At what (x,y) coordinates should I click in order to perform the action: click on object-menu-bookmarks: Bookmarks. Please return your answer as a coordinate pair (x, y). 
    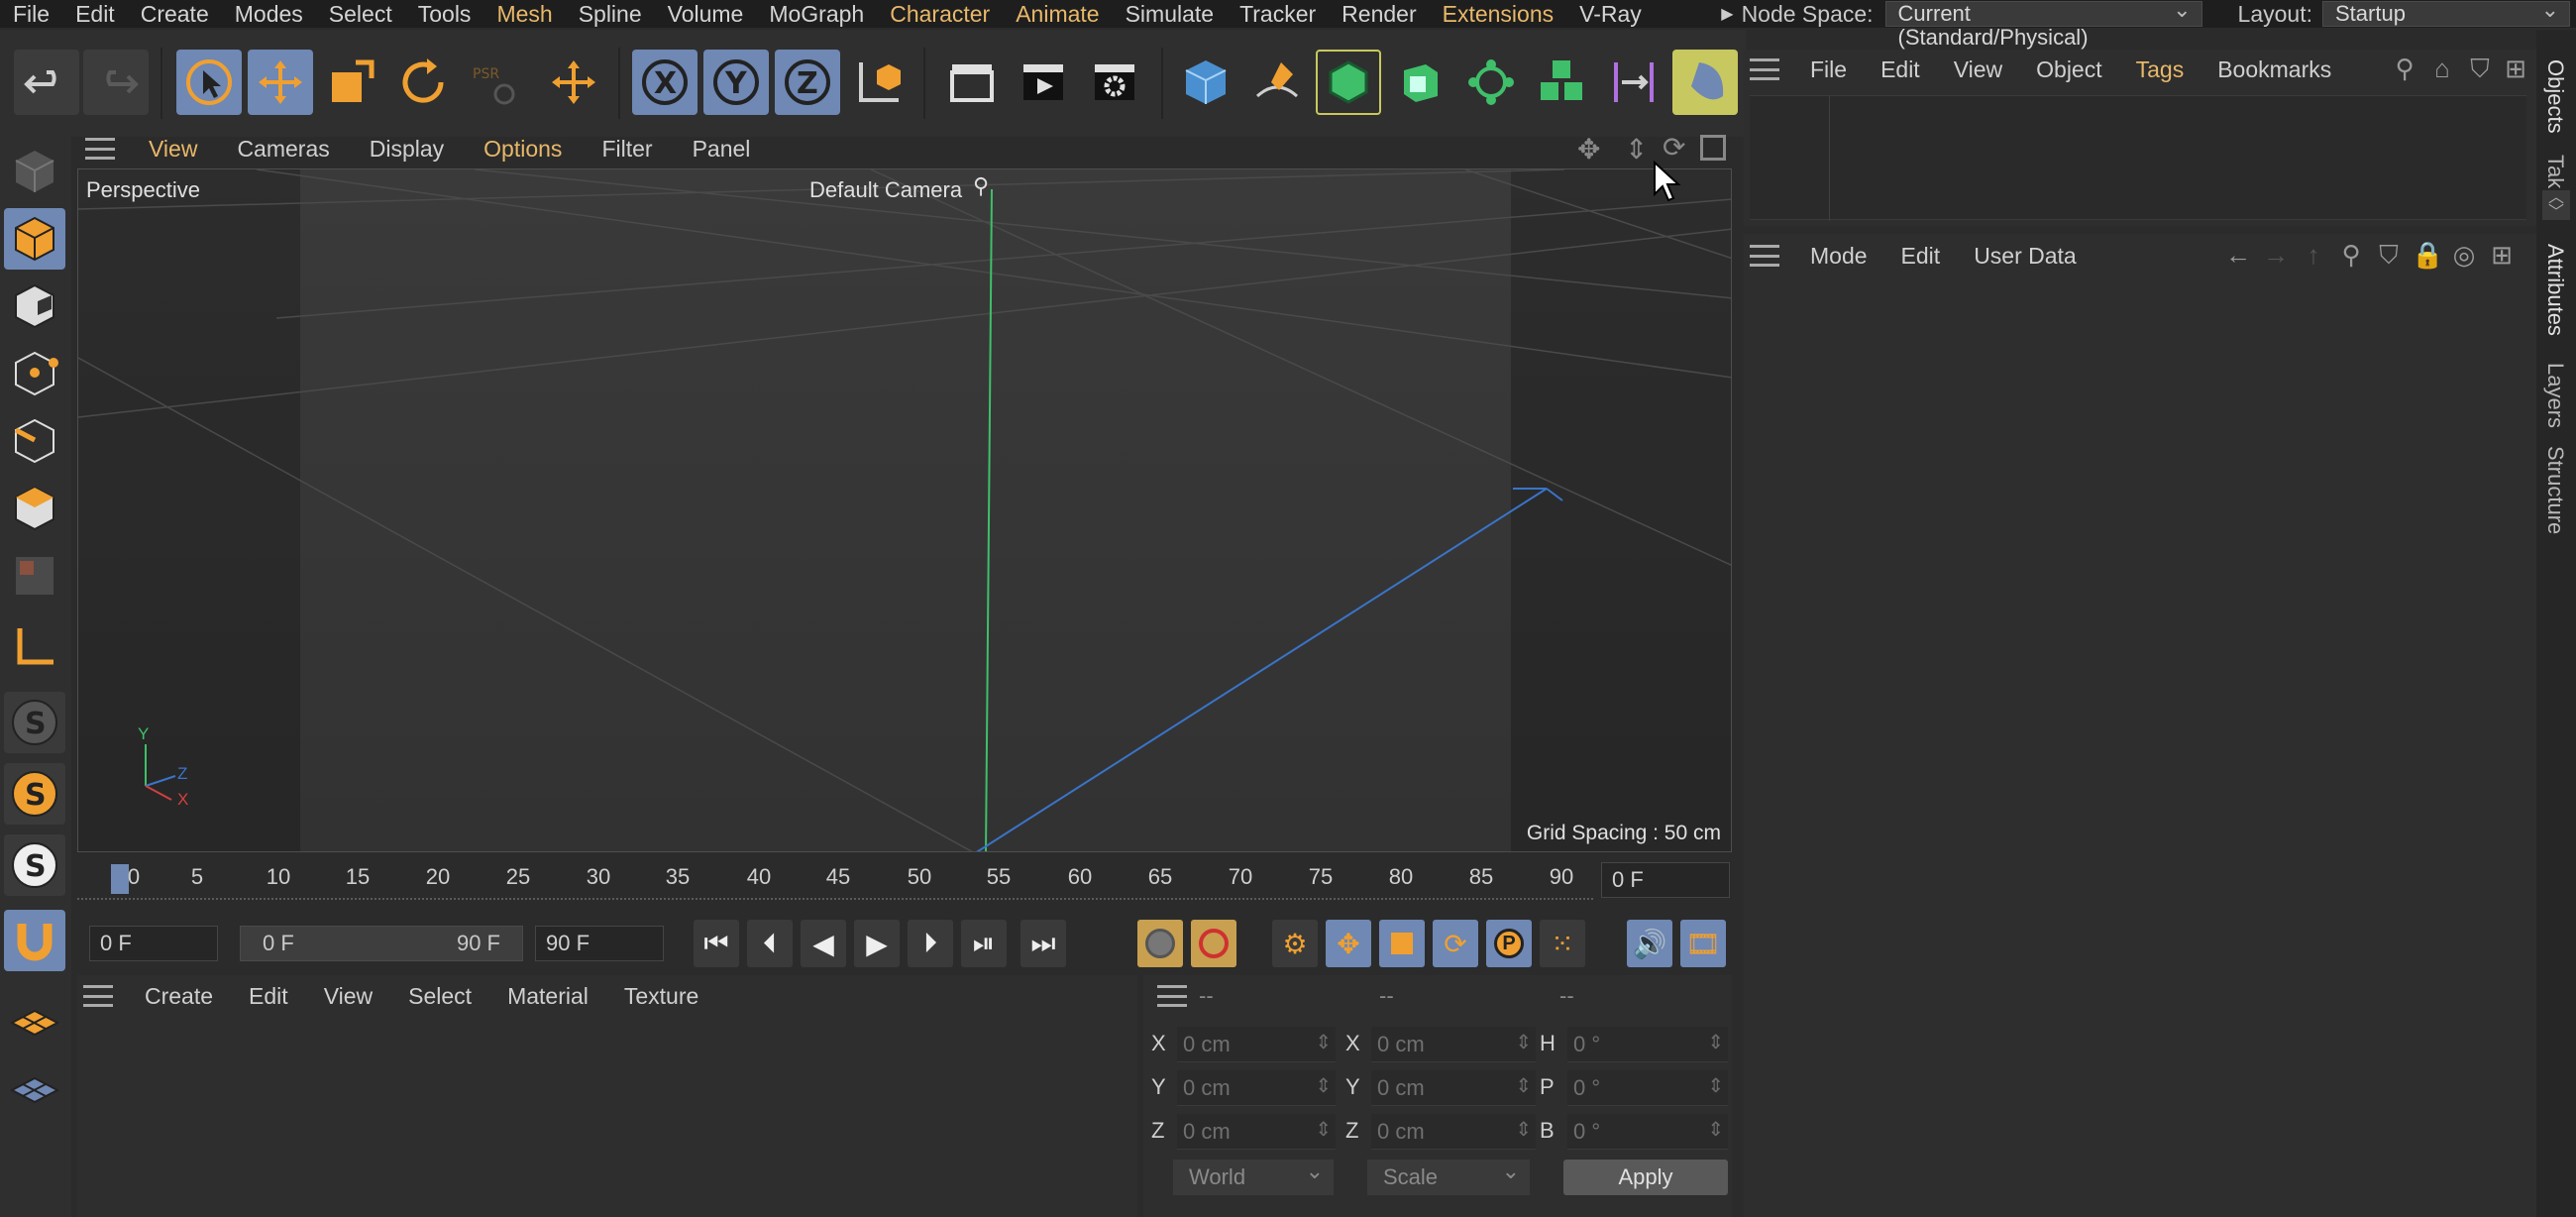
    Looking at the image, I should click on (2274, 69).